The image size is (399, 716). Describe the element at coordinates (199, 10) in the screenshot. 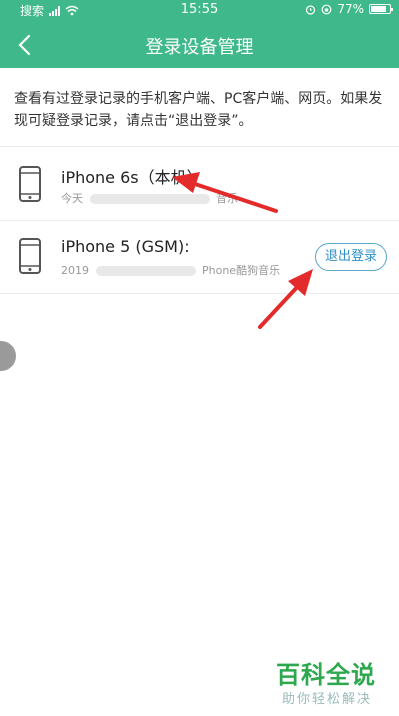

I see `status-bar: 搜索 15:55 77%` at that location.